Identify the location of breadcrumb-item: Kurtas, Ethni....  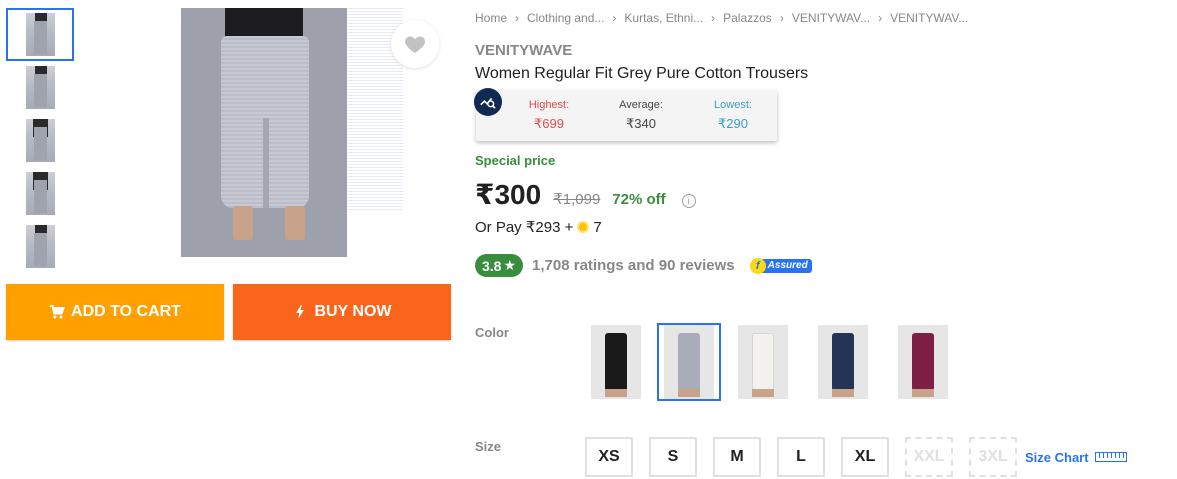
(663, 18).